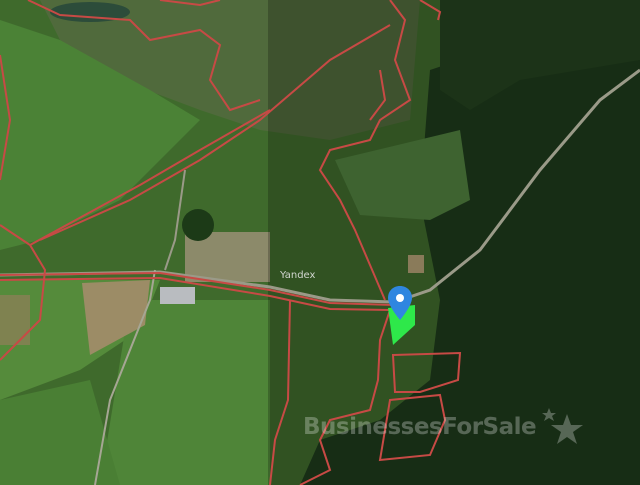  I want to click on brown-plot, so click(416, 264).